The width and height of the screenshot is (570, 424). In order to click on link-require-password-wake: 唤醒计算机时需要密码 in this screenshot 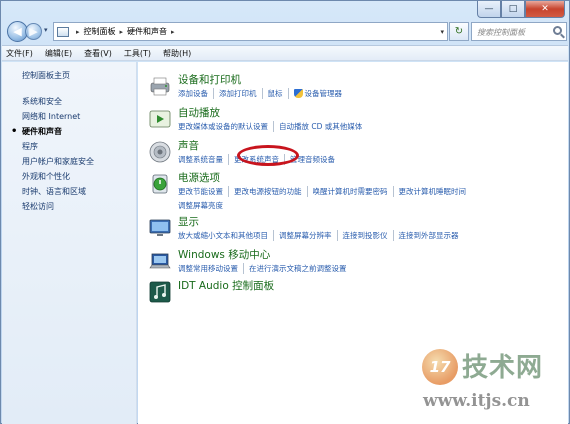, I will do `click(353, 191)`.